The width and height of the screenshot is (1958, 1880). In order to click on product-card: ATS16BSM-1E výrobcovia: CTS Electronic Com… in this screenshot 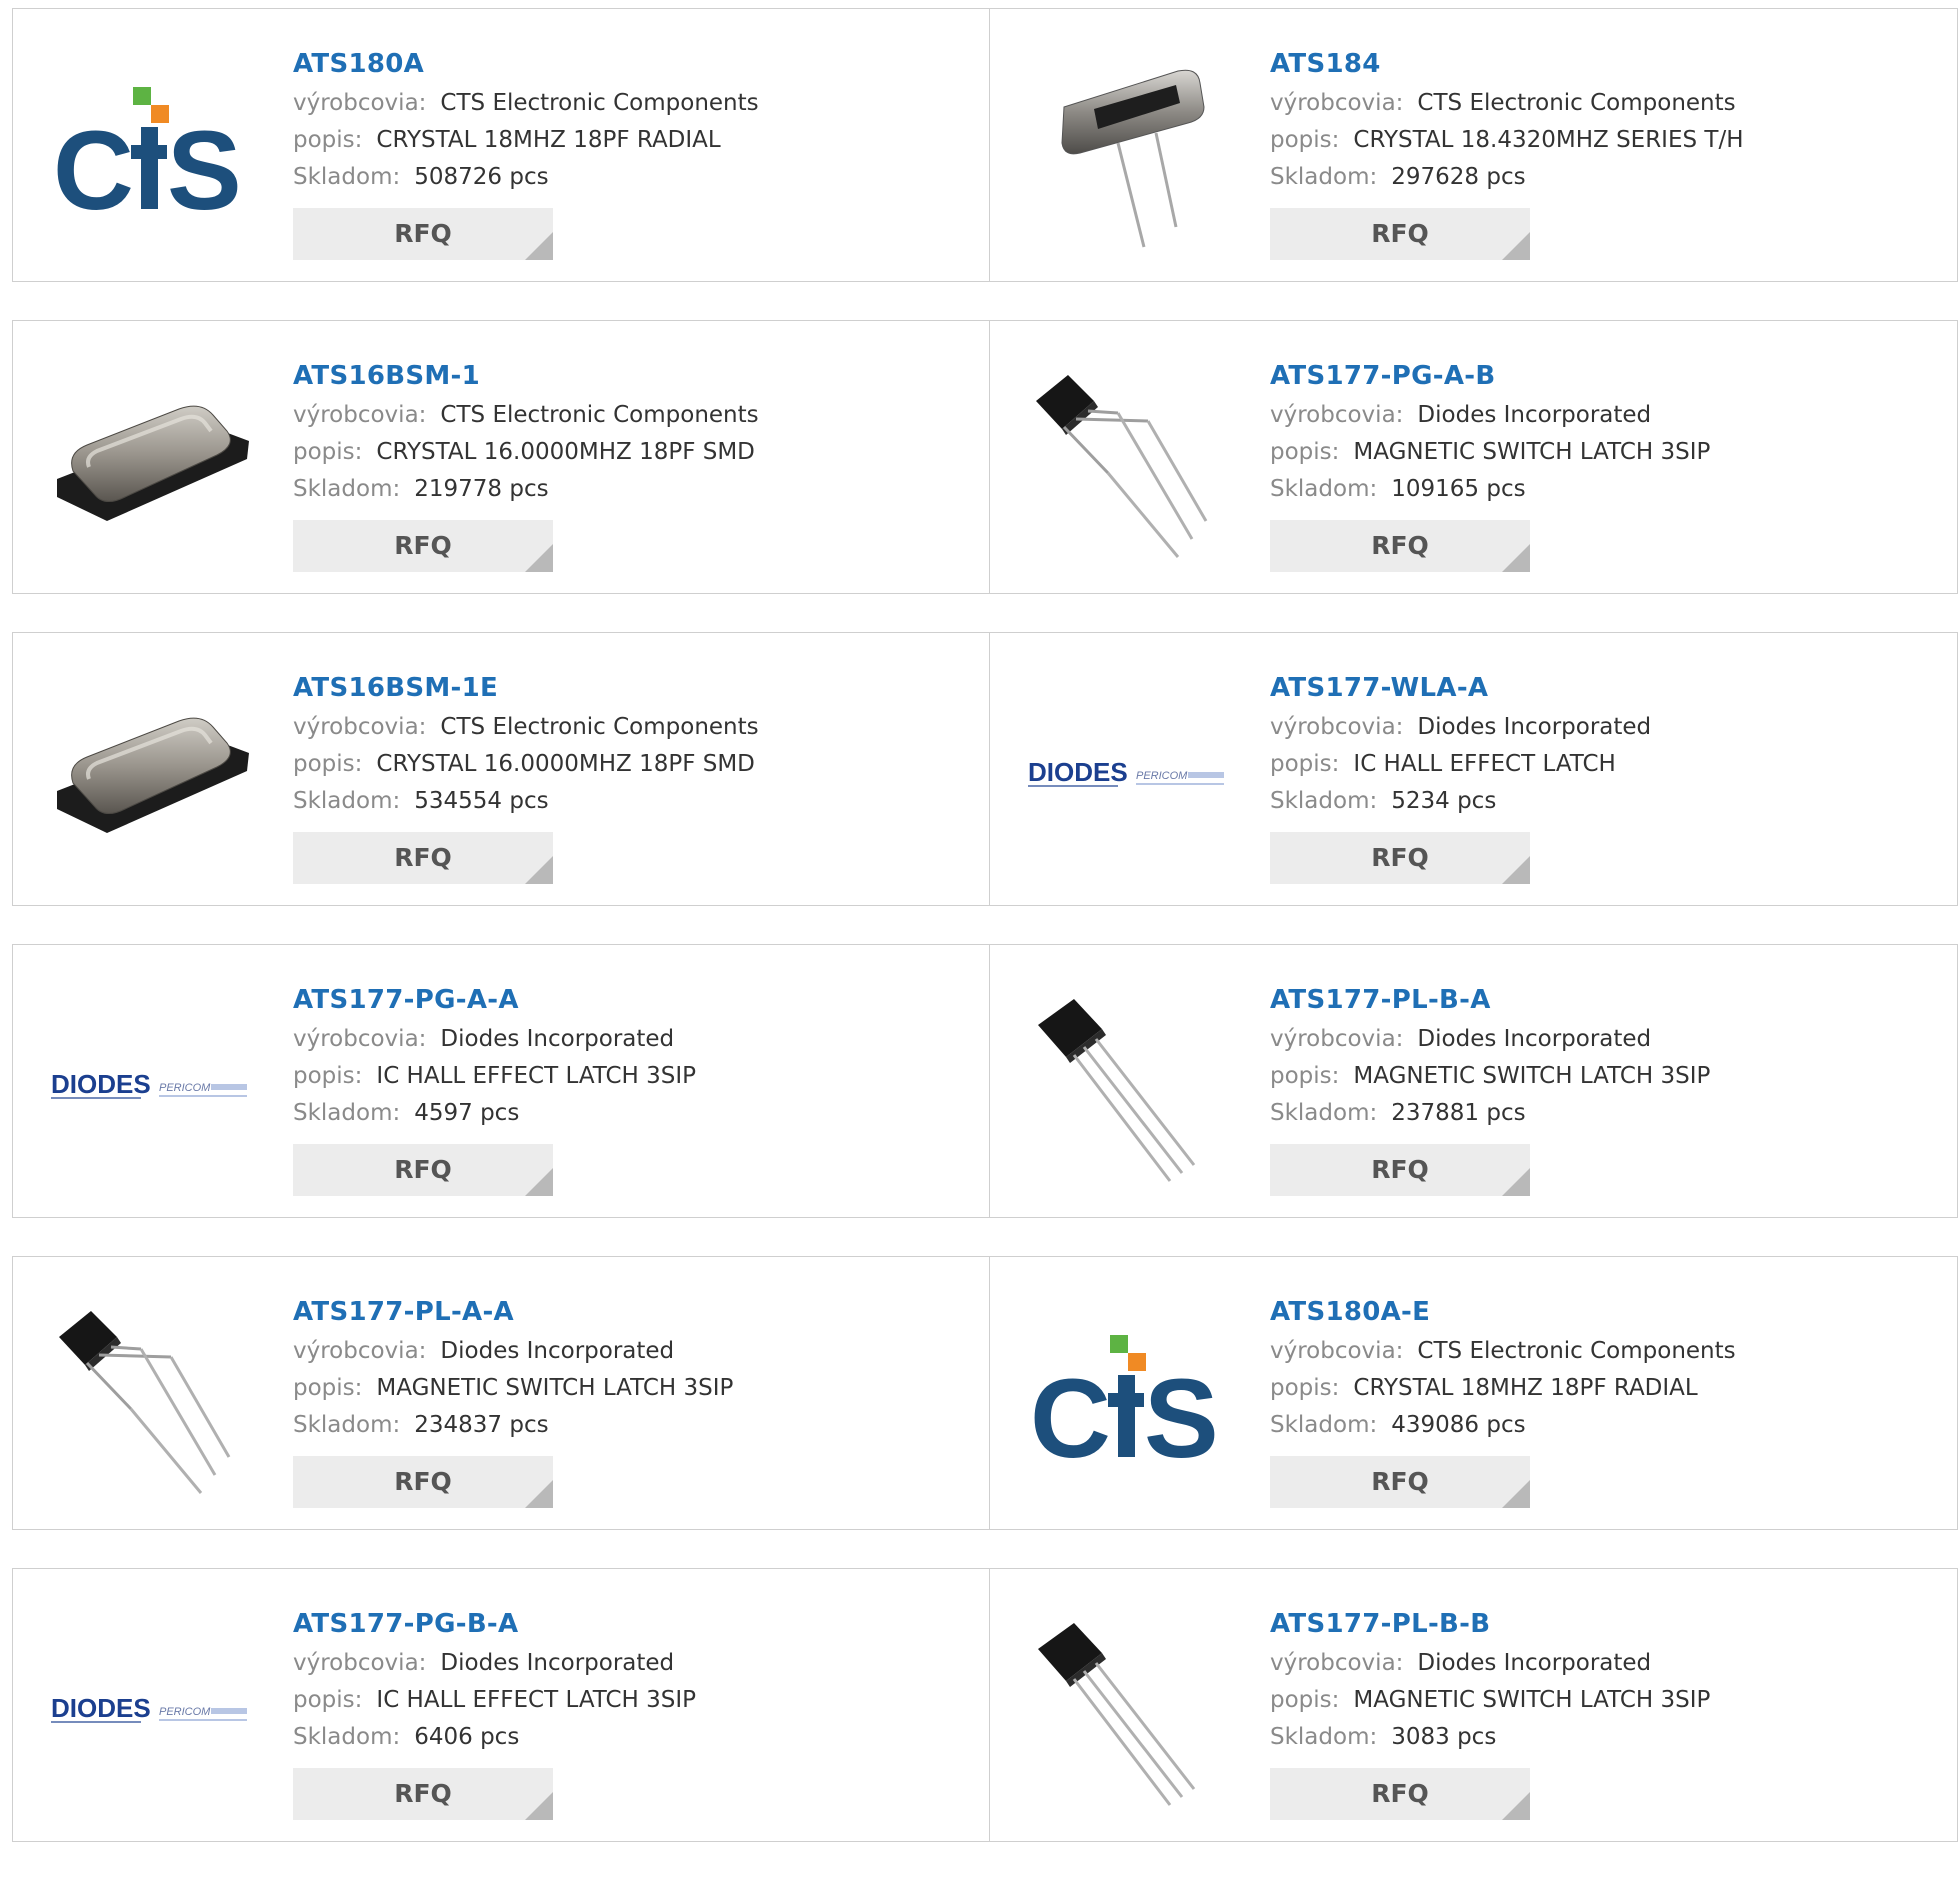, I will do `click(501, 769)`.